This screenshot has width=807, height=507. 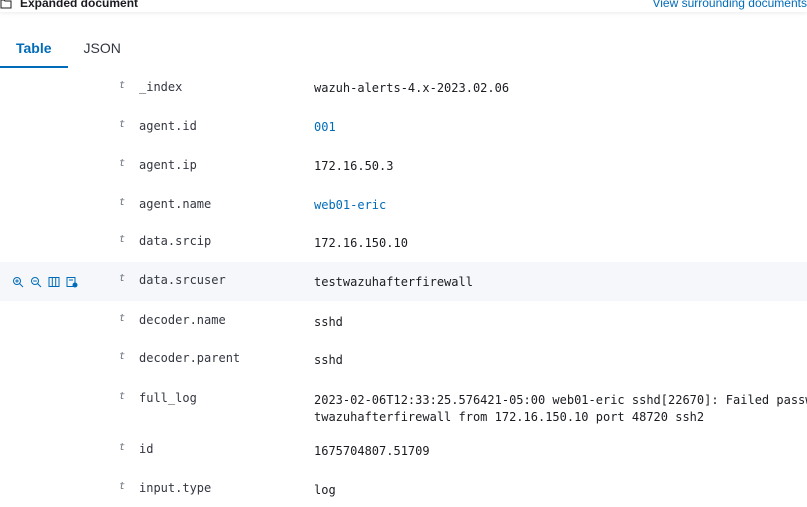 What do you see at coordinates (6, 4) in the screenshot?
I see `document-icon` at bounding box center [6, 4].